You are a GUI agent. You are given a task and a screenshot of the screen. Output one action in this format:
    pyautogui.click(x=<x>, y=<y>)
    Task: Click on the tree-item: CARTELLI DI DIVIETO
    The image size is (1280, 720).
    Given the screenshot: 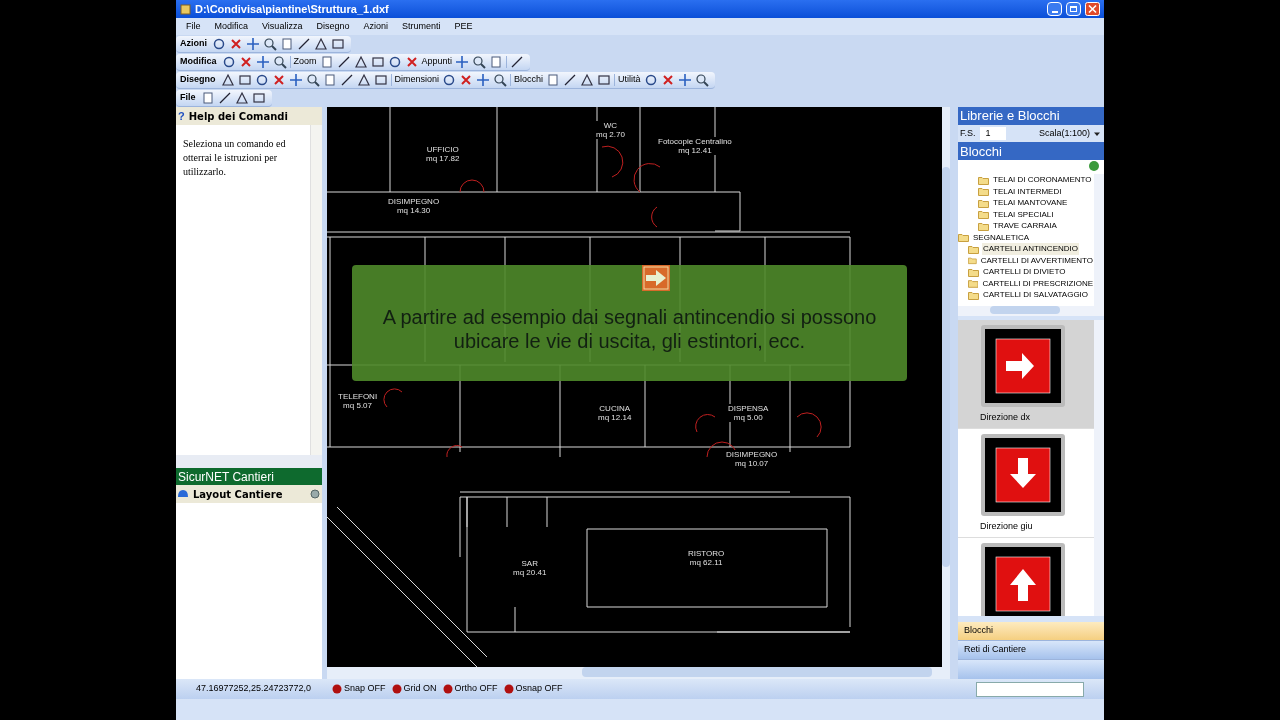 What is the action you would take?
    pyautogui.click(x=1024, y=272)
    